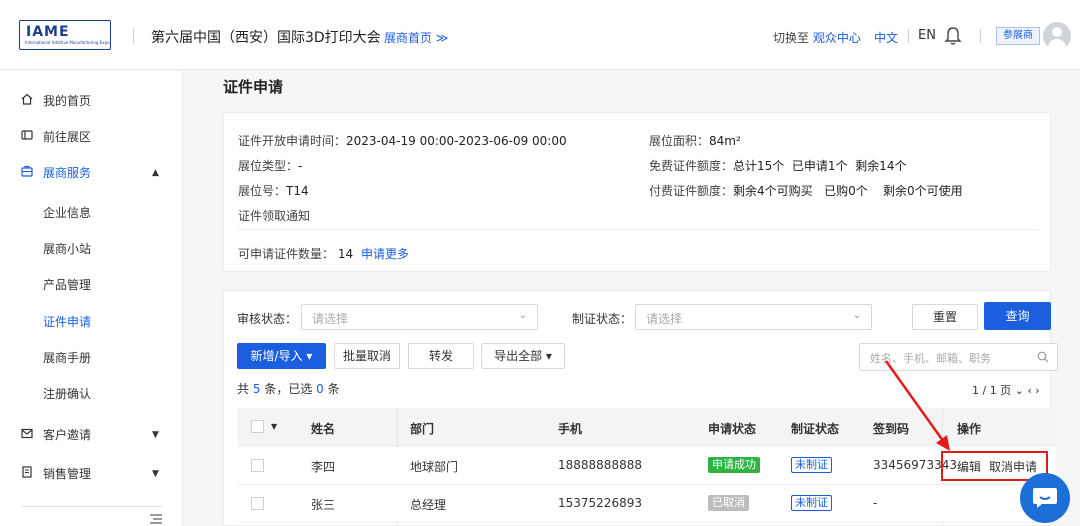  I want to click on paid-quota: 付费证件额度：剩余4个可购买 已购0个 剩余0个可使用, so click(806, 190).